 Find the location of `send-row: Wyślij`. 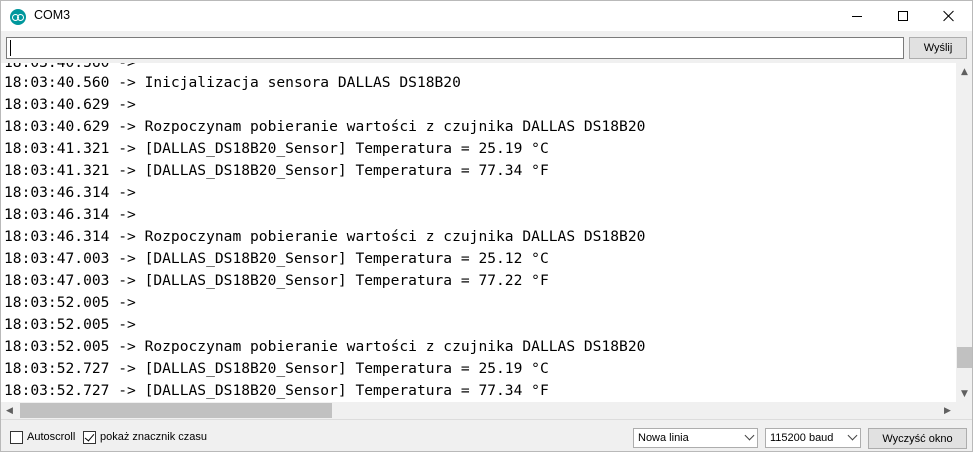

send-row: Wyślij is located at coordinates (486, 47).